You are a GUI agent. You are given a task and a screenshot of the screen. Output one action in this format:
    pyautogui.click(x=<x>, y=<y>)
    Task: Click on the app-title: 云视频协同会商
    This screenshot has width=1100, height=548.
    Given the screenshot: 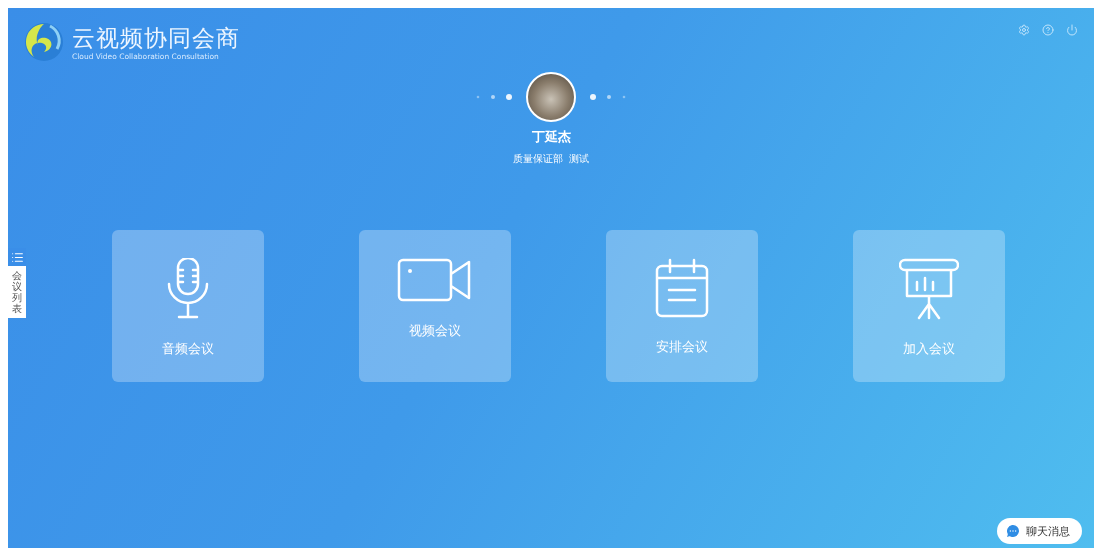 What is the action you would take?
    pyautogui.click(x=156, y=37)
    